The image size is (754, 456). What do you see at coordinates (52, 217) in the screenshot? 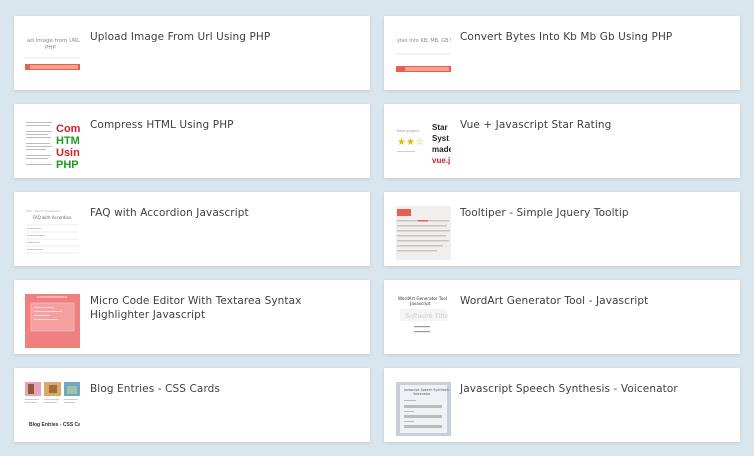
I see `svg-text: FAQ with Accordion` at bounding box center [52, 217].